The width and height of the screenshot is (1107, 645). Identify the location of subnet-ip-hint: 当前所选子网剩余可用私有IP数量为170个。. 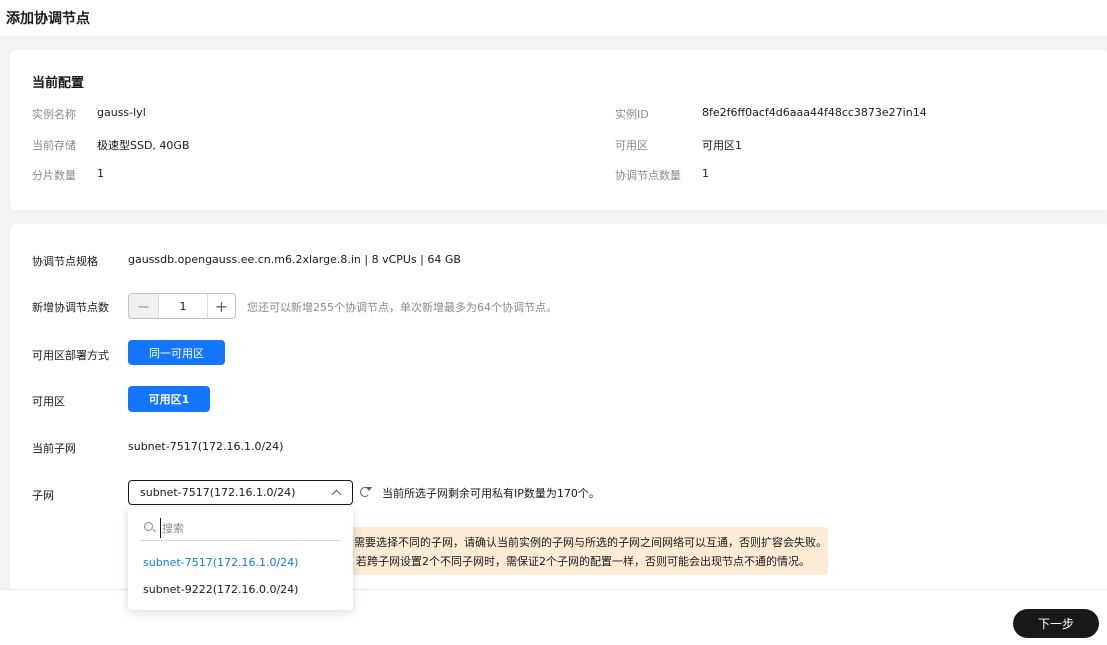
(491, 493).